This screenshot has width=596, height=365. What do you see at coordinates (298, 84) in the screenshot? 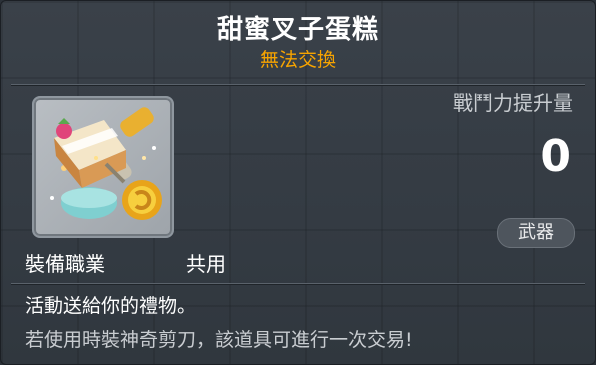
I see `divider-top` at bounding box center [298, 84].